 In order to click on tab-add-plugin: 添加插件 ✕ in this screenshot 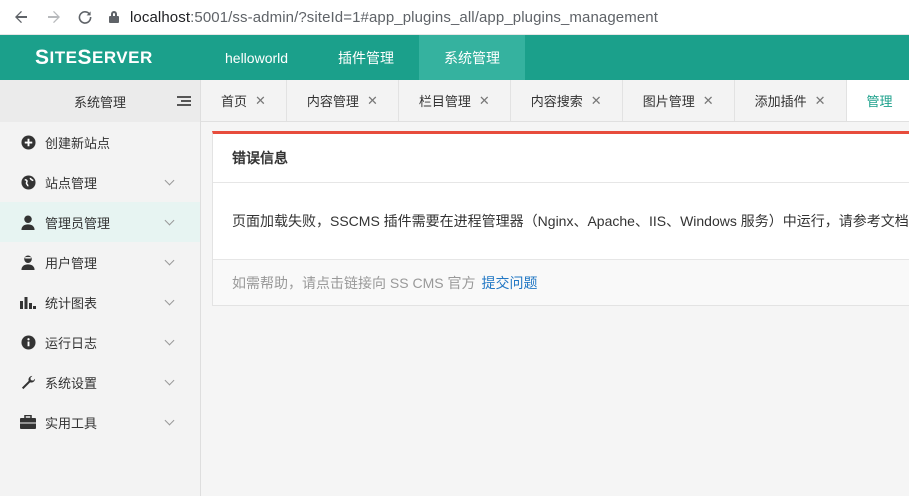, I will do `click(791, 100)`.